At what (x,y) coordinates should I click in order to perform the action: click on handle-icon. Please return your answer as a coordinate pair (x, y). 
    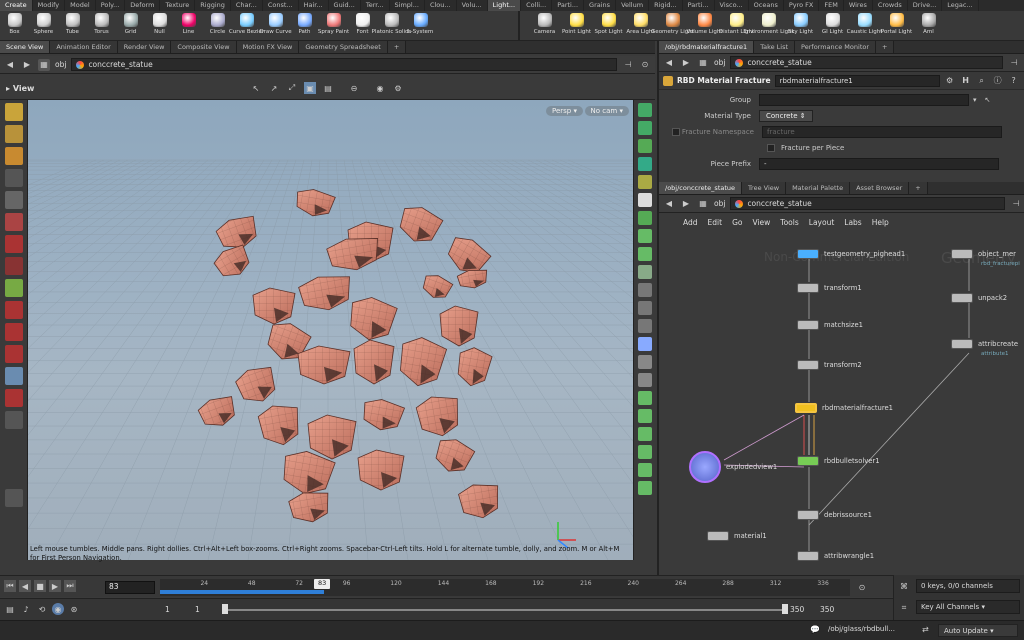
    Looking at the image, I should click on (13, 222).